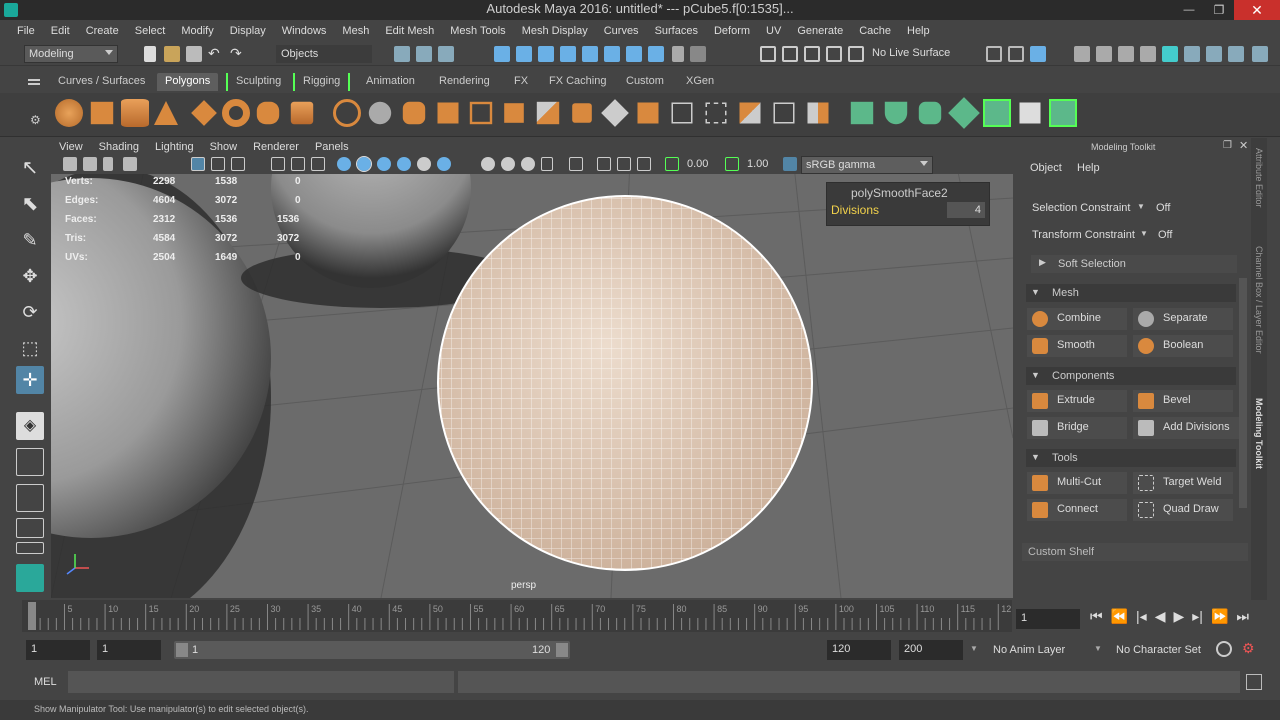  What do you see at coordinates (182, 650) in the screenshot?
I see `range-slider-start-handle` at bounding box center [182, 650].